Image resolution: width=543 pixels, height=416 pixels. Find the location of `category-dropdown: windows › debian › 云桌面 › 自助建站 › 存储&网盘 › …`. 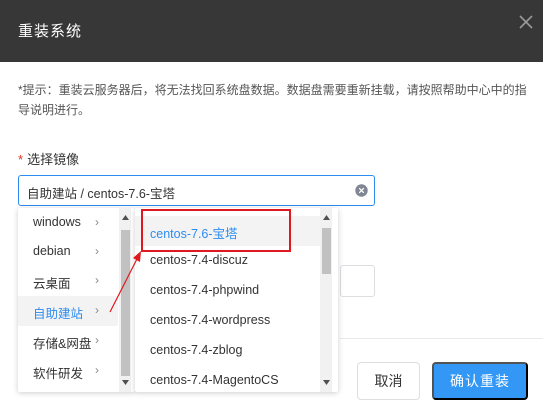

category-dropdown: windows › debian › 云桌面 › 自助建站 › 存储&网盘 › … is located at coordinates (76, 300).